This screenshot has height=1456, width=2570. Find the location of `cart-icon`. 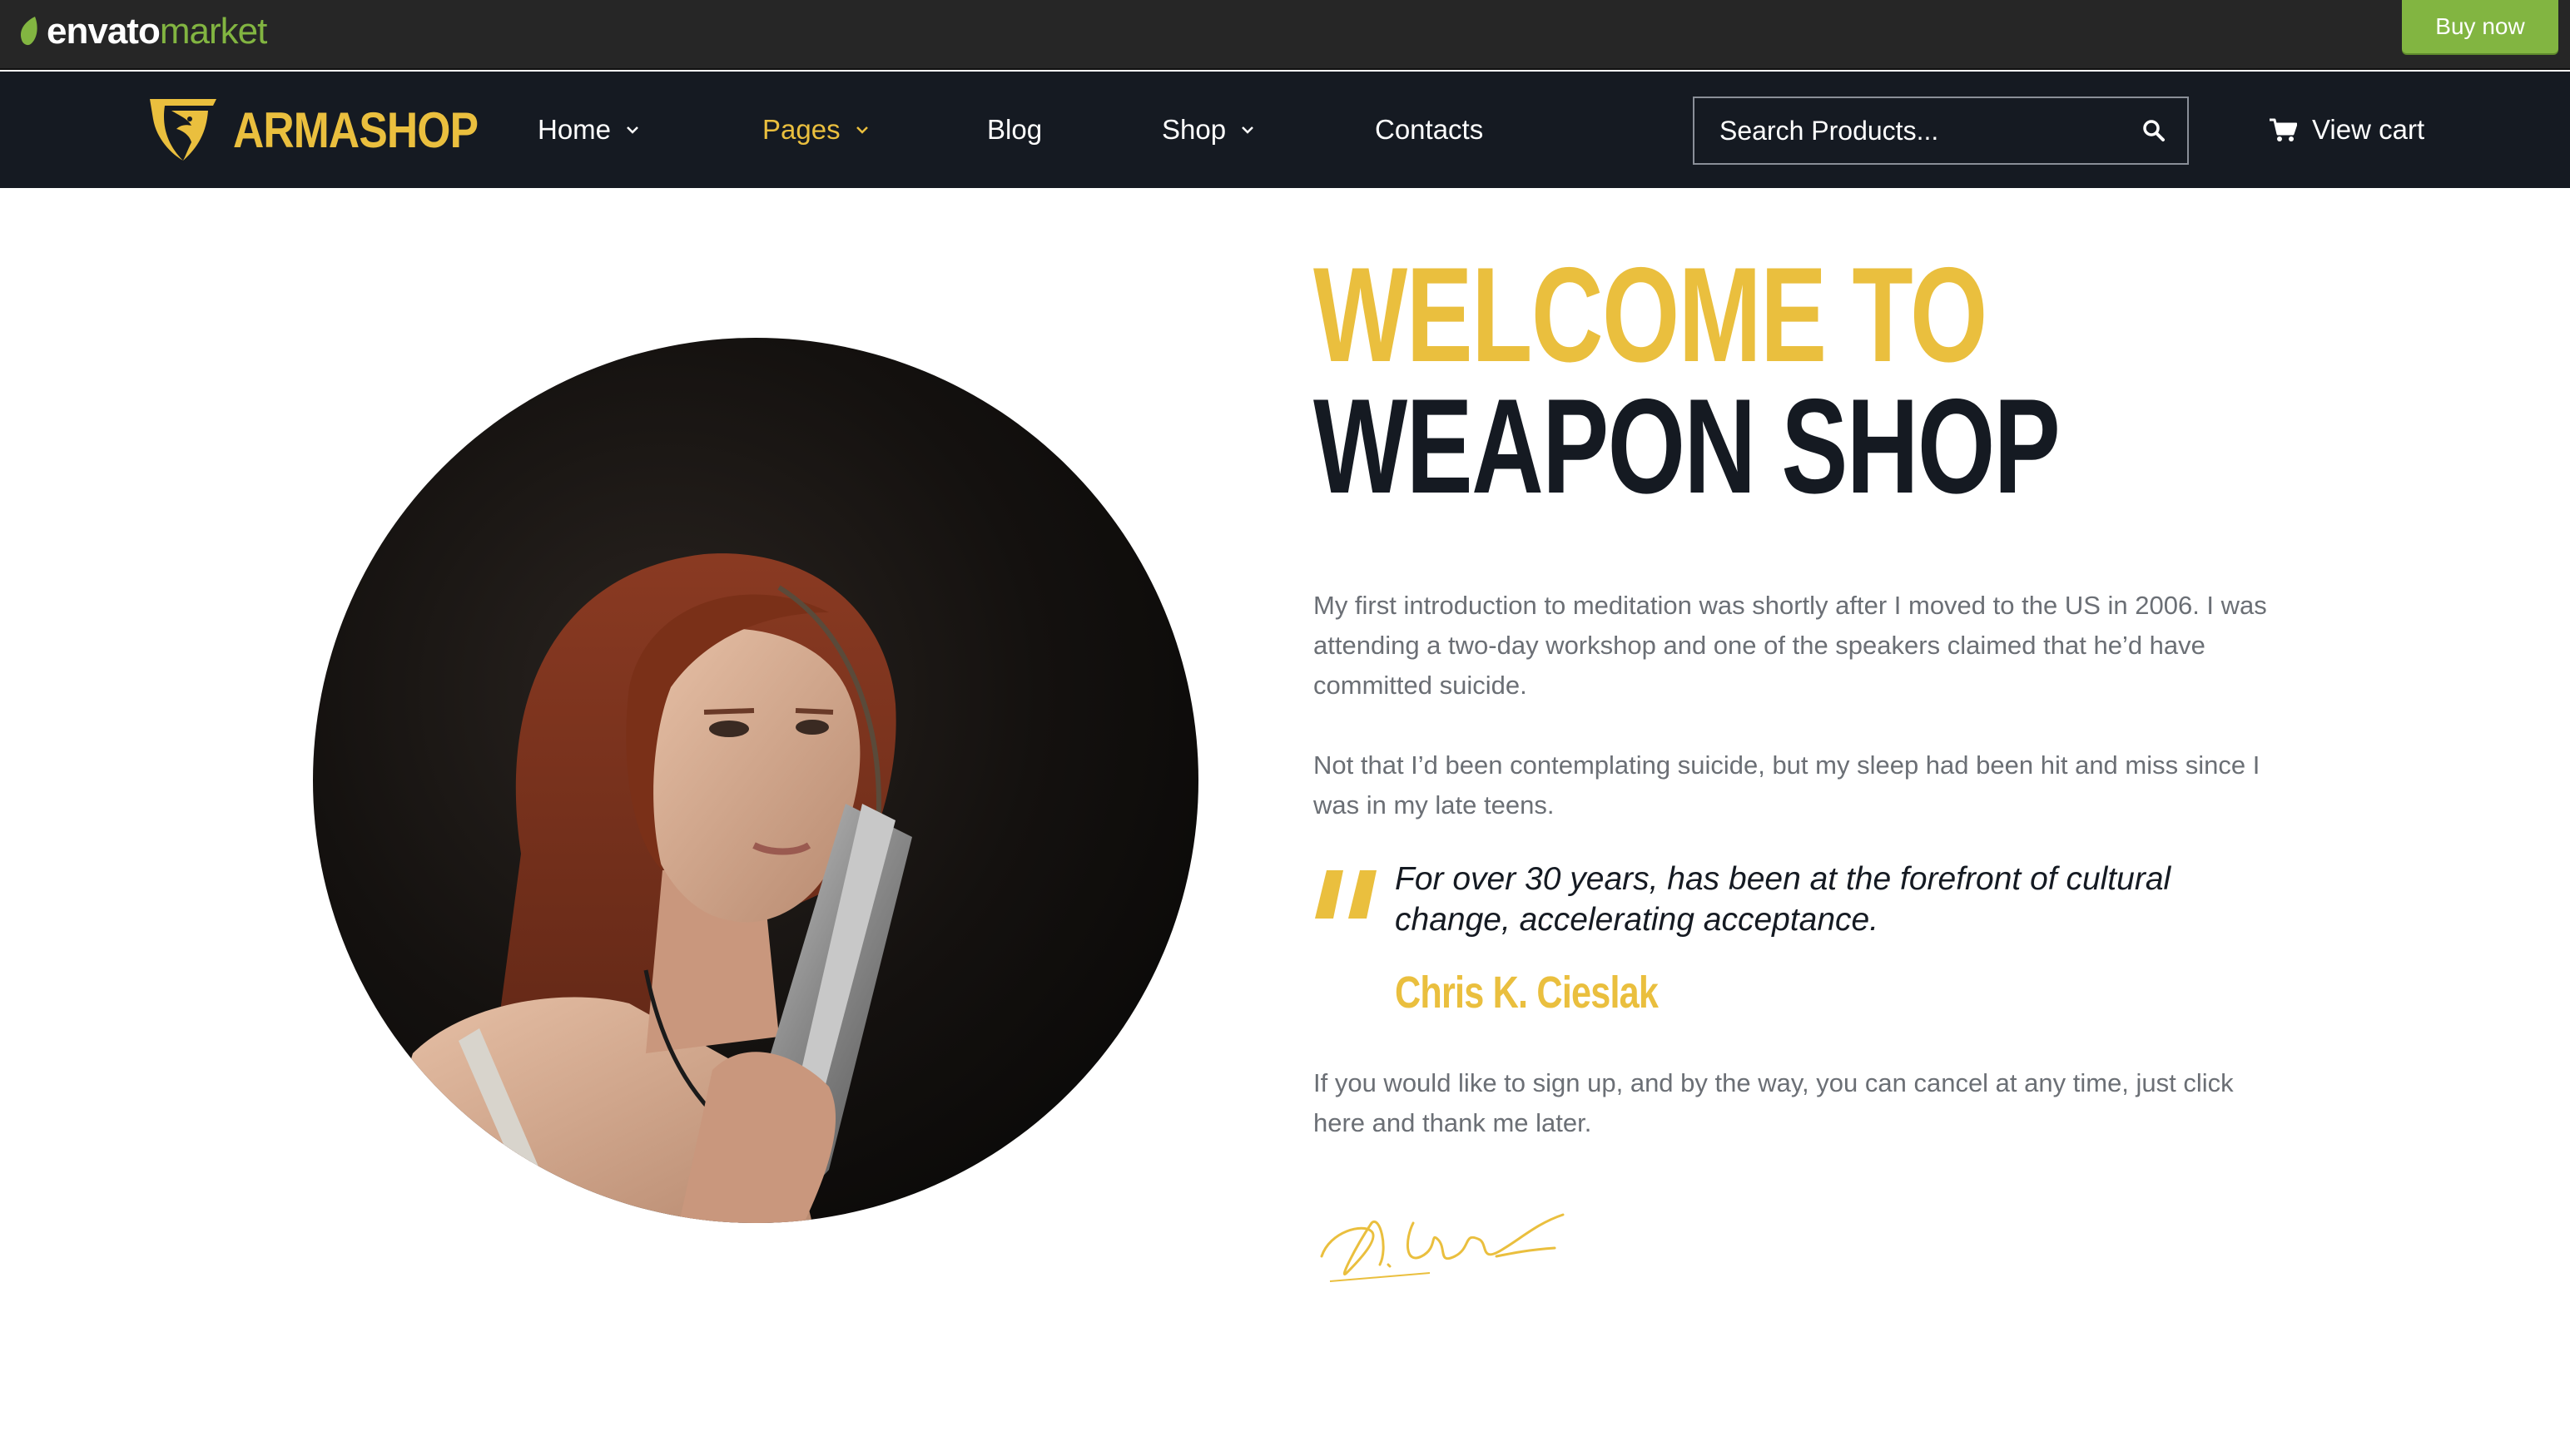

cart-icon is located at coordinates (2283, 129).